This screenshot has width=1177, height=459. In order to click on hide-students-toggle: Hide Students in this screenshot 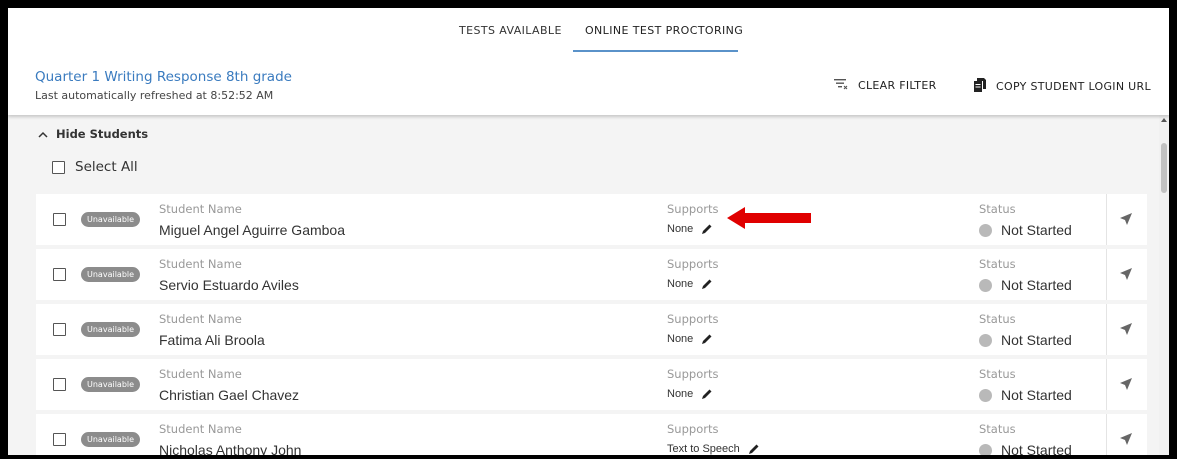, I will do `click(93, 134)`.